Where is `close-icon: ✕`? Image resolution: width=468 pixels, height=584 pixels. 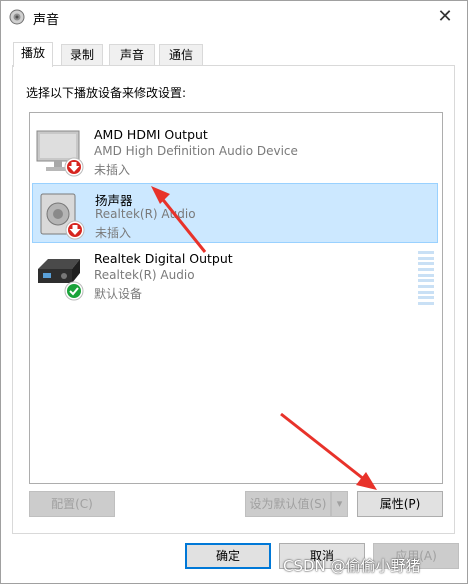 close-icon: ✕ is located at coordinates (445, 16).